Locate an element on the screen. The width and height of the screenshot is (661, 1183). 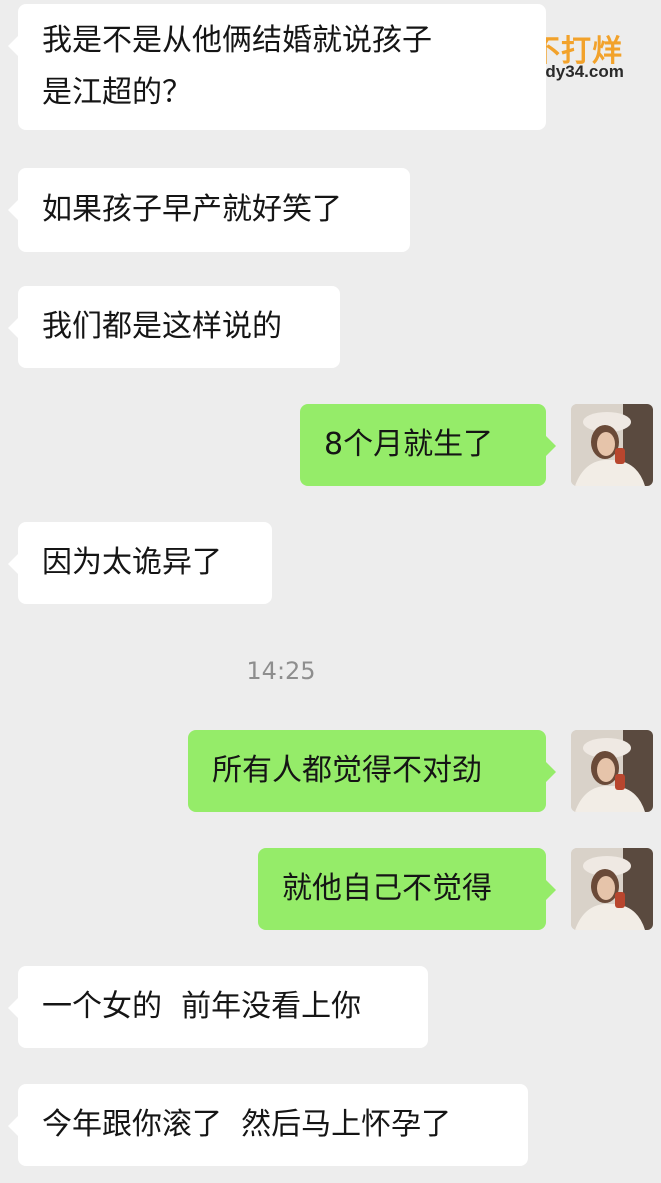
message-bubble-incoming: 如果孩子早产就好笑了 is located at coordinates (209, 210).